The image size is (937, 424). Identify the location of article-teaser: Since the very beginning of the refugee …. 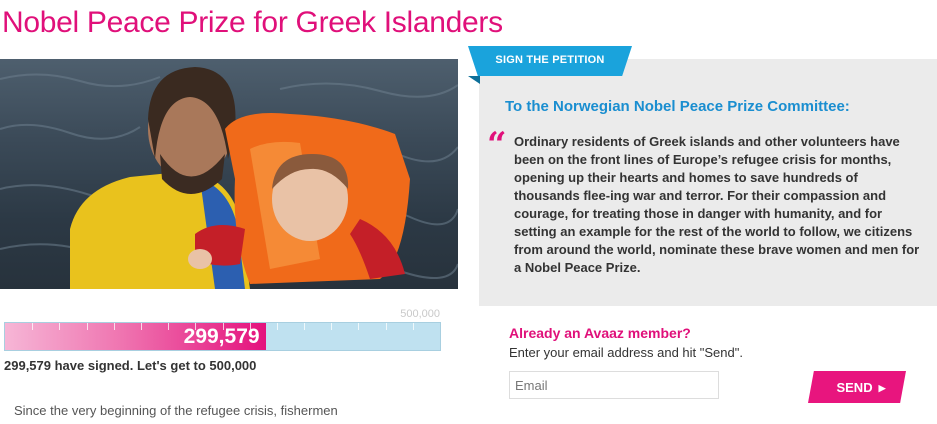
(176, 410).